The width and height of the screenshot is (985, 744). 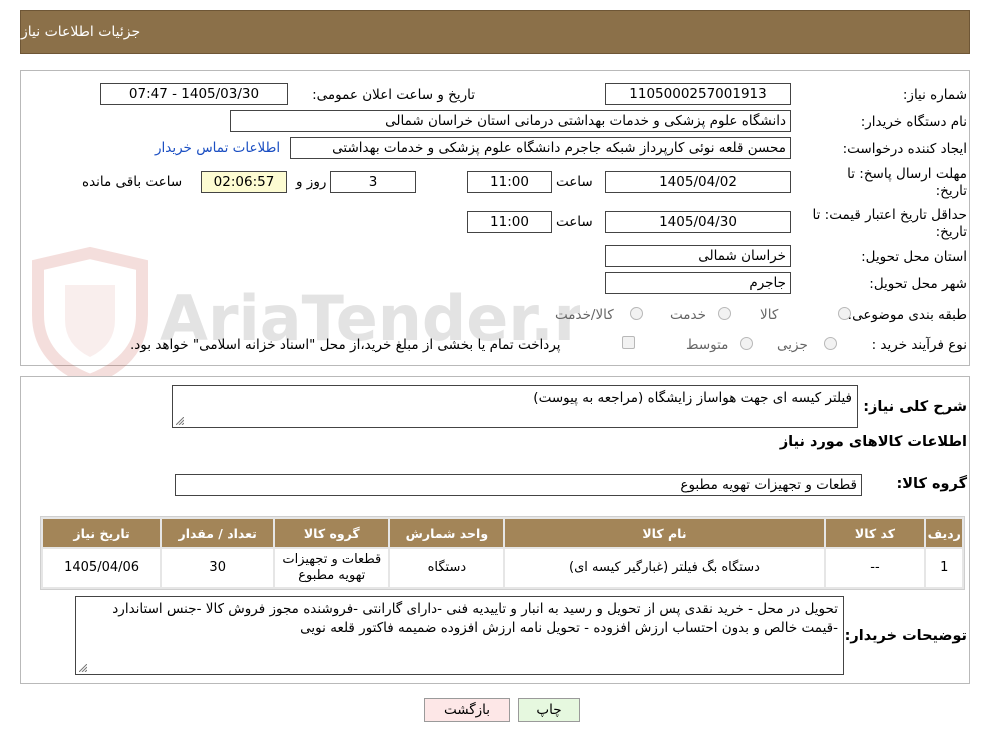 I want to click on cell-name: دستگاه بگ فیلتر (غبارگیر کیسه ای), so click(x=664, y=568).